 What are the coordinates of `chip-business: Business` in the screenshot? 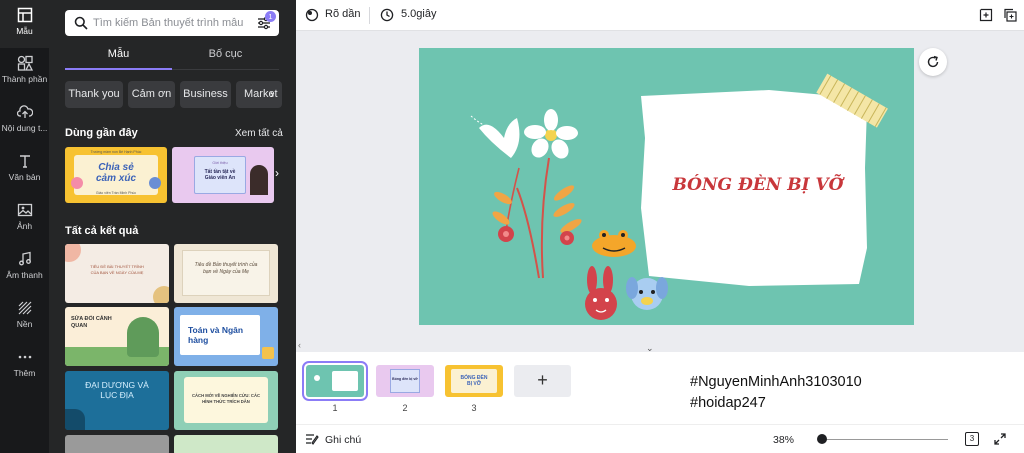 It's located at (205, 94).